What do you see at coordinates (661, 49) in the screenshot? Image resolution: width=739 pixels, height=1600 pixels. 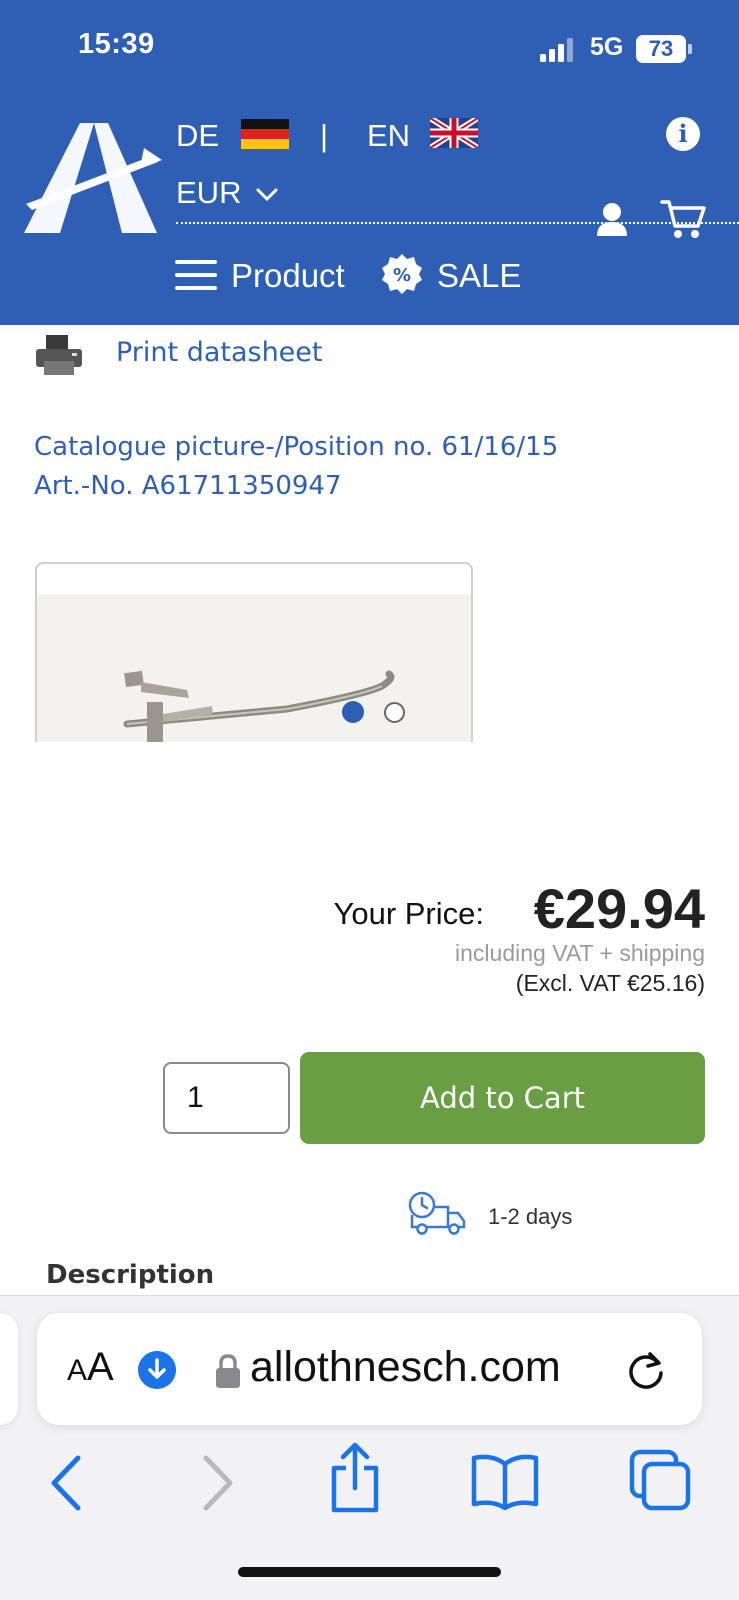 I see `battery-icon: 73` at bounding box center [661, 49].